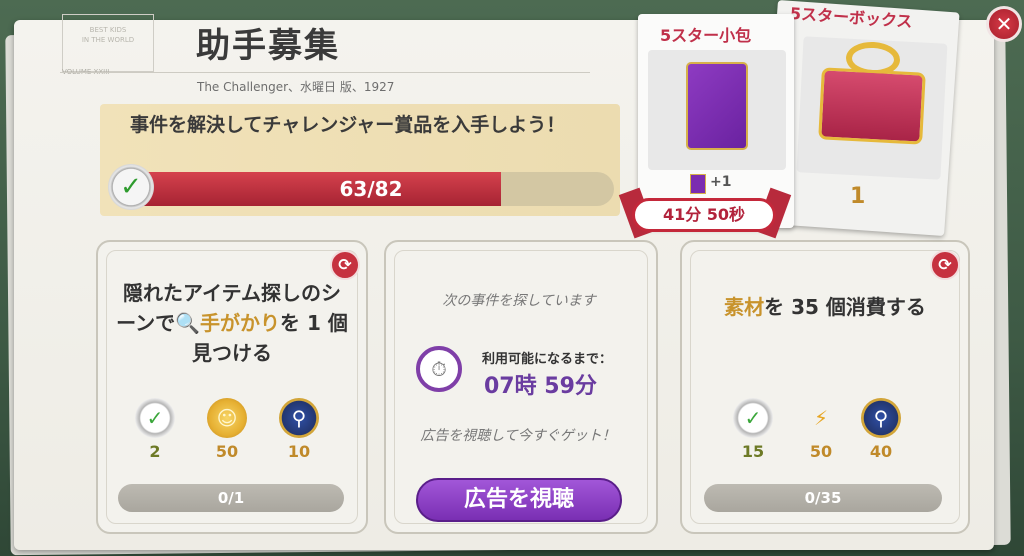 This screenshot has width=1024, height=556. I want to click on challenge-text: 事件を解決してチャレンジャー賞品を入手しよう！, so click(348, 125).